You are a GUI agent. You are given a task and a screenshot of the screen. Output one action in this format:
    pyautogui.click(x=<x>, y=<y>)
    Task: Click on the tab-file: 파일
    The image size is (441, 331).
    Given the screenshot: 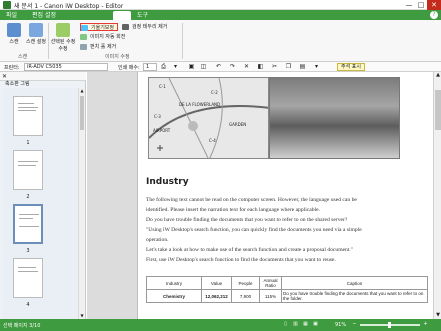 What is the action you would take?
    pyautogui.click(x=11, y=15)
    